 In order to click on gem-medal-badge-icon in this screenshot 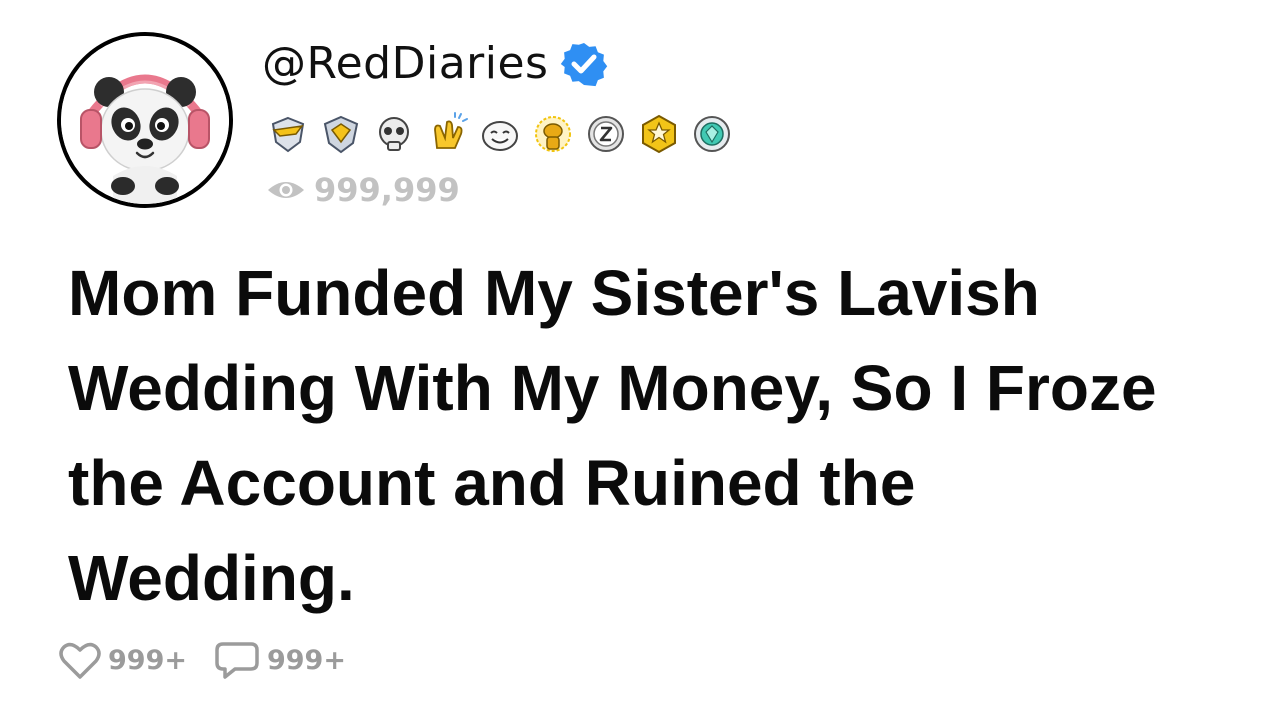, I will do `click(712, 134)`.